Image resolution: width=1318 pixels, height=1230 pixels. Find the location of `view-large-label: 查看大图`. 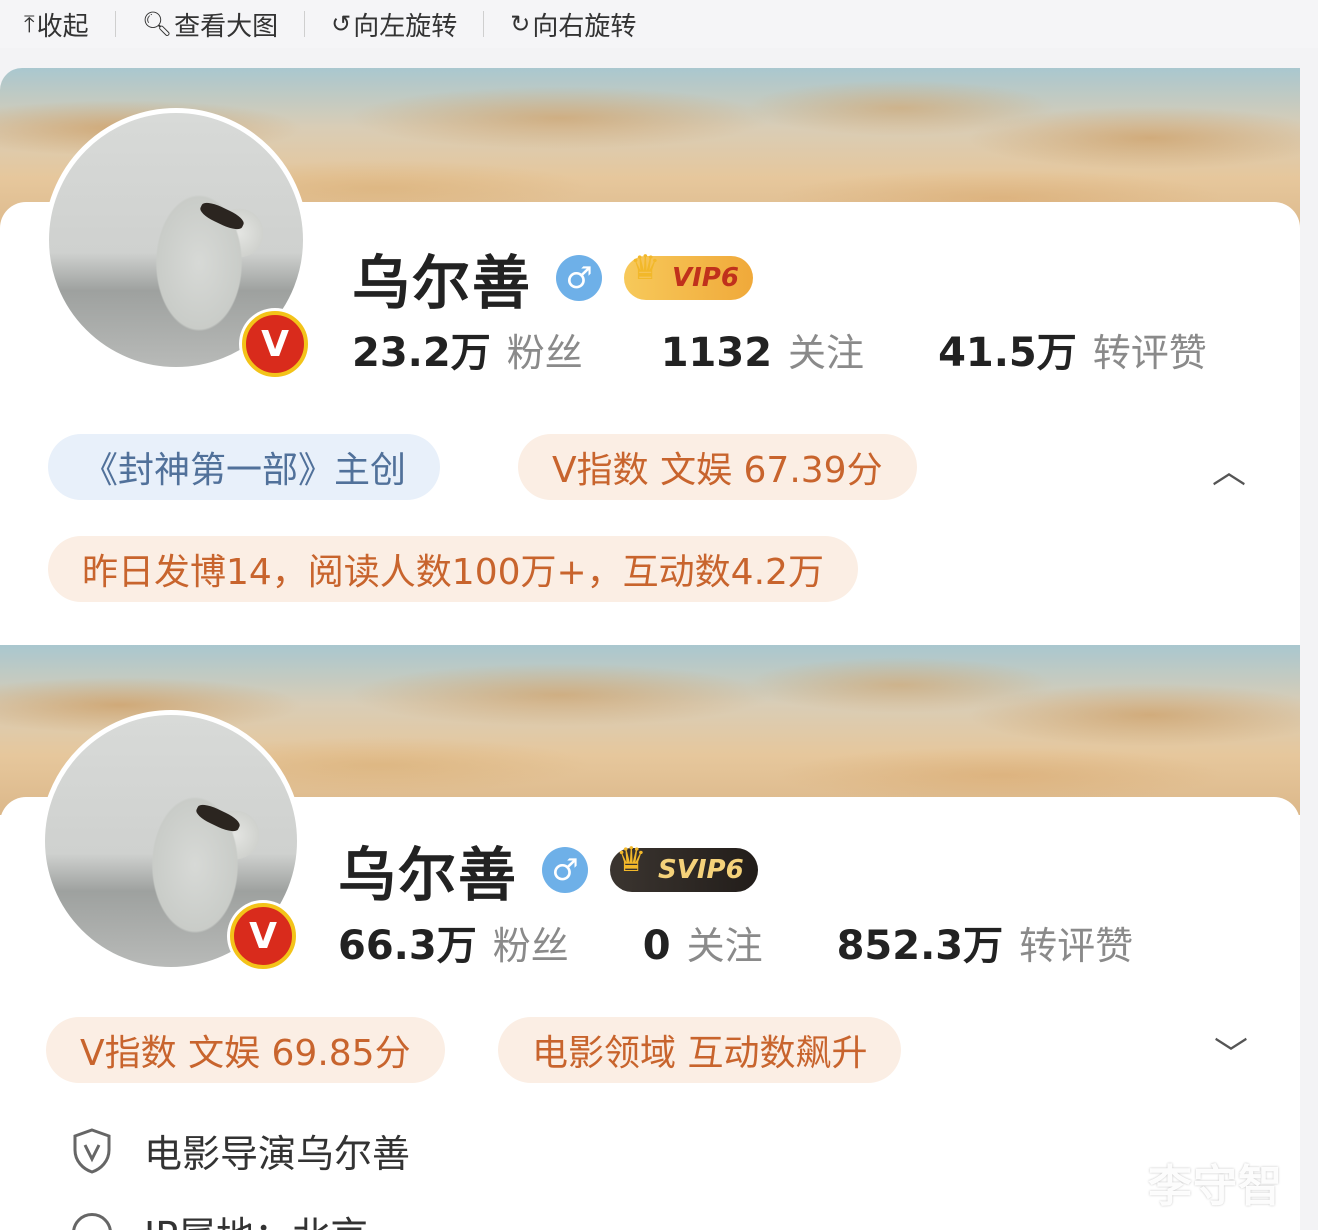

view-large-label: 查看大图 is located at coordinates (226, 26).